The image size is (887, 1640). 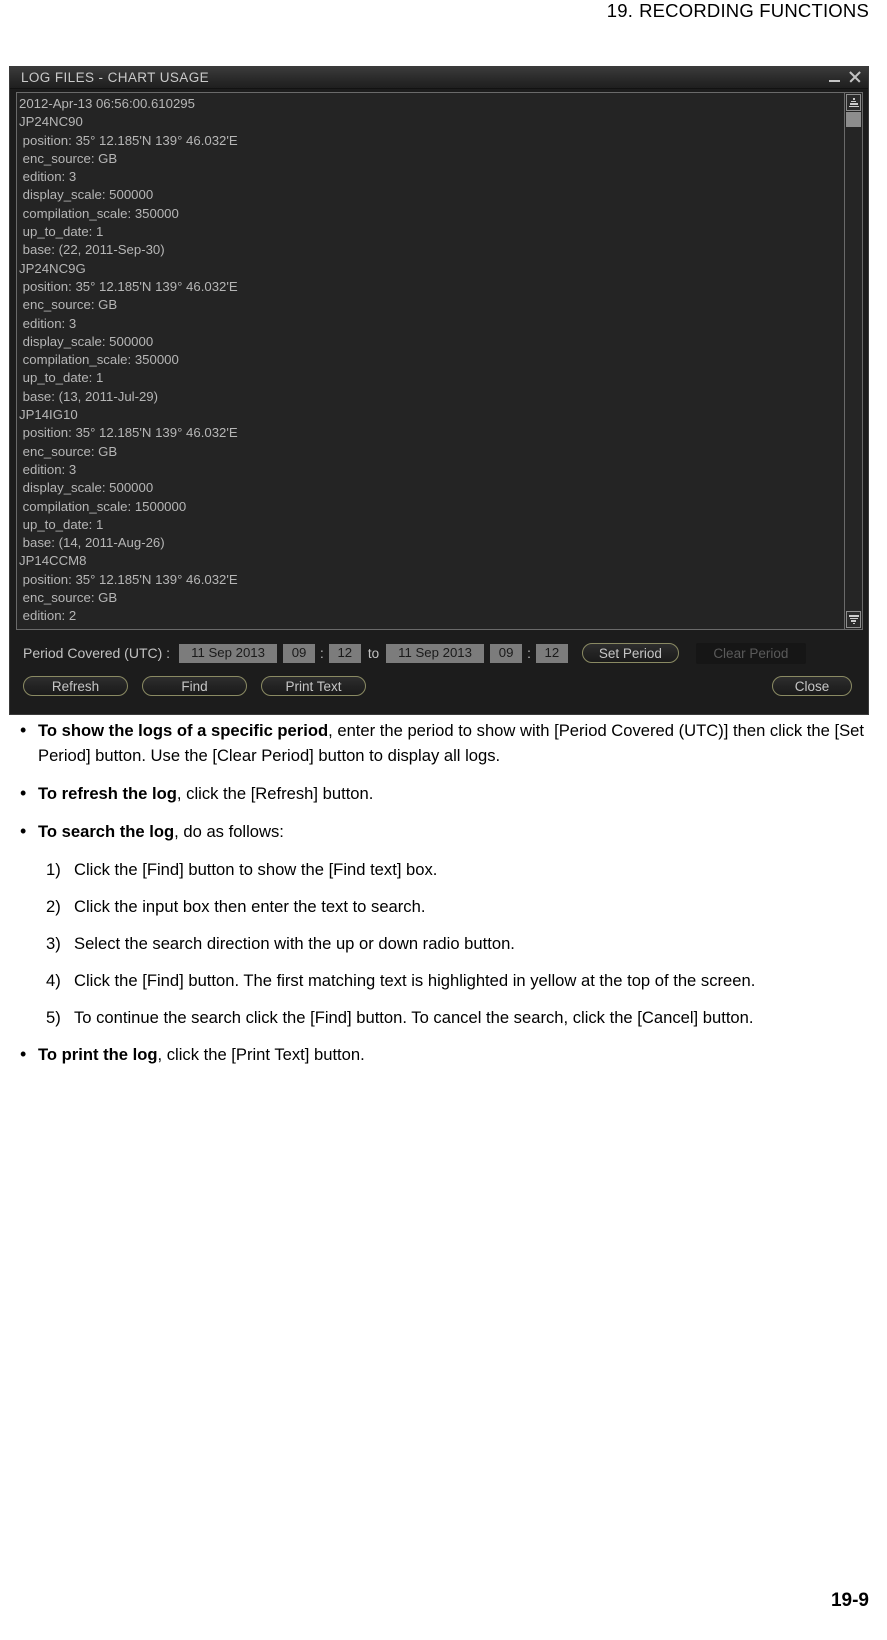 What do you see at coordinates (551, 653) in the screenshot?
I see `period-to-minute-field: 12` at bounding box center [551, 653].